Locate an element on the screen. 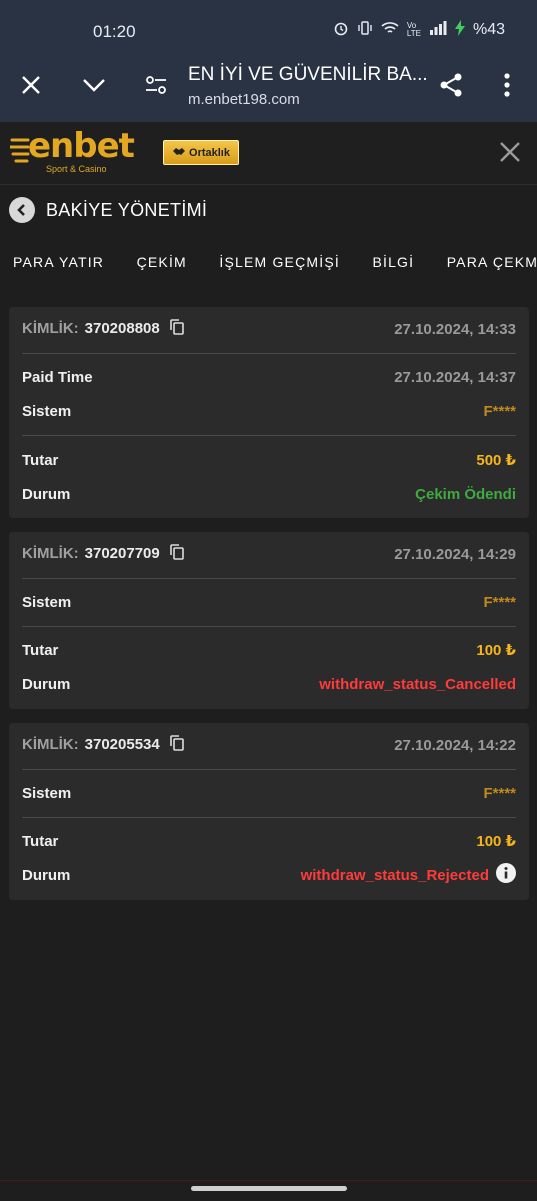 This screenshot has width=537, height=1201. chevron-down-icon is located at coordinates (94, 85).